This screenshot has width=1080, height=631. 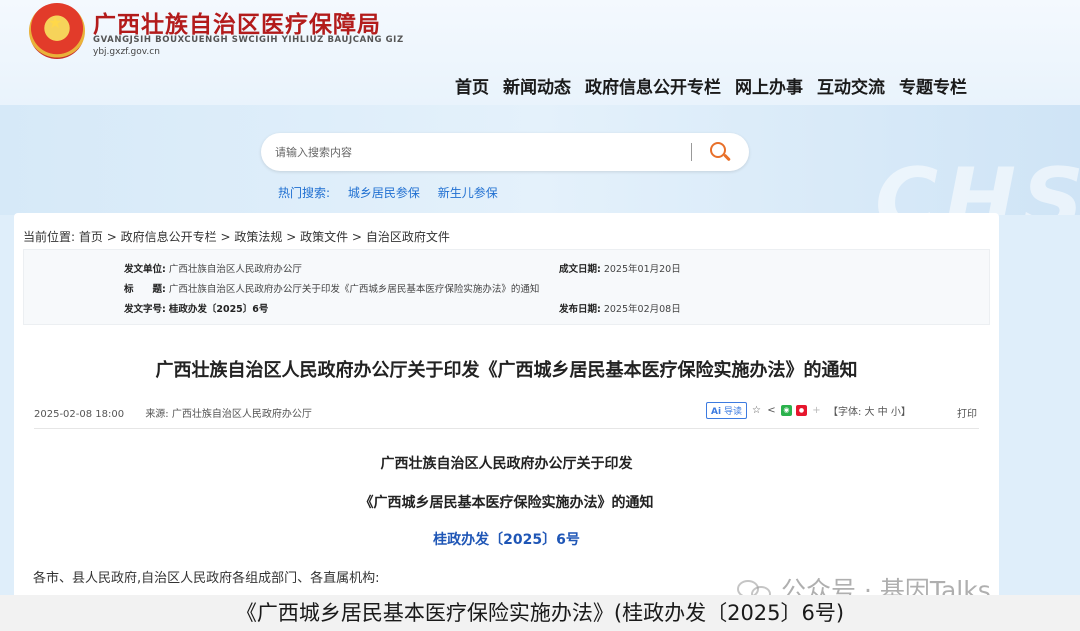 What do you see at coordinates (720, 152) in the screenshot?
I see `search-icon` at bounding box center [720, 152].